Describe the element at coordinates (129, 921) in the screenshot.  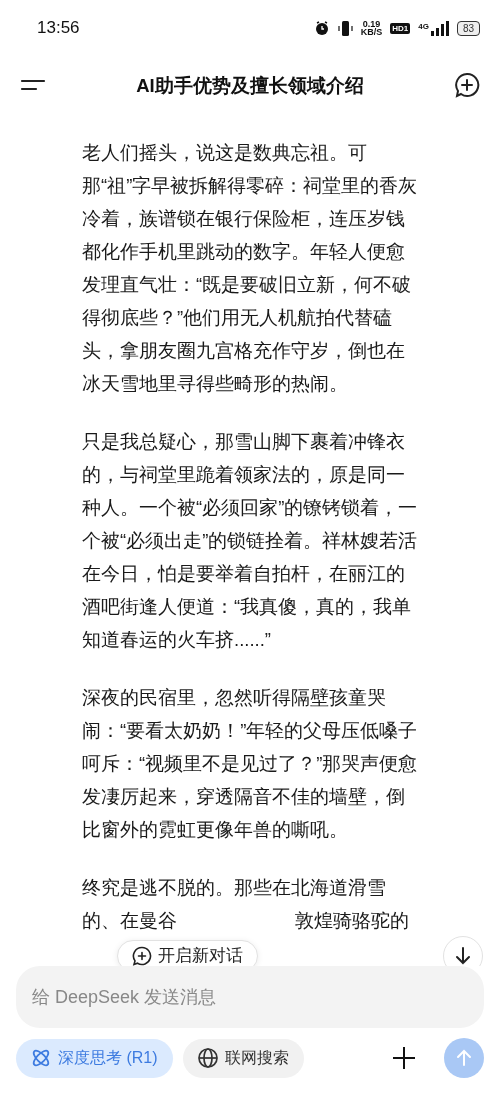
I see `answer-line: 的、在曼谷` at that location.